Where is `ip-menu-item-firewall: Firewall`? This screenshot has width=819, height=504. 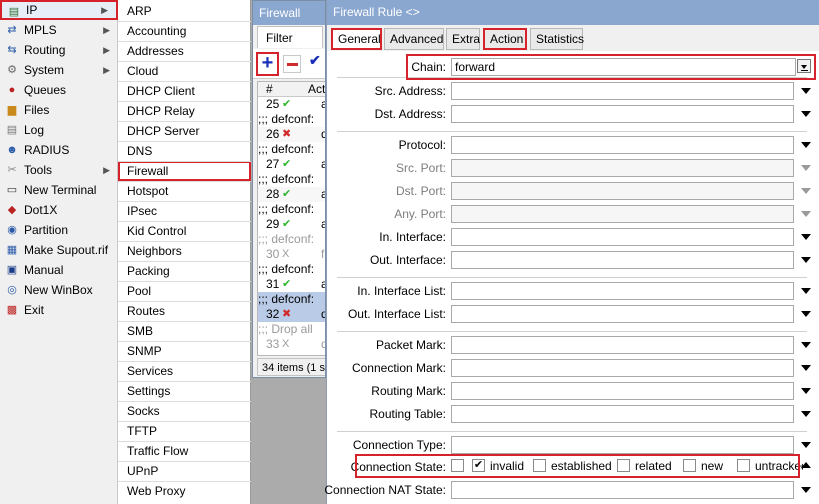 ip-menu-item-firewall: Firewall is located at coordinates (184, 171).